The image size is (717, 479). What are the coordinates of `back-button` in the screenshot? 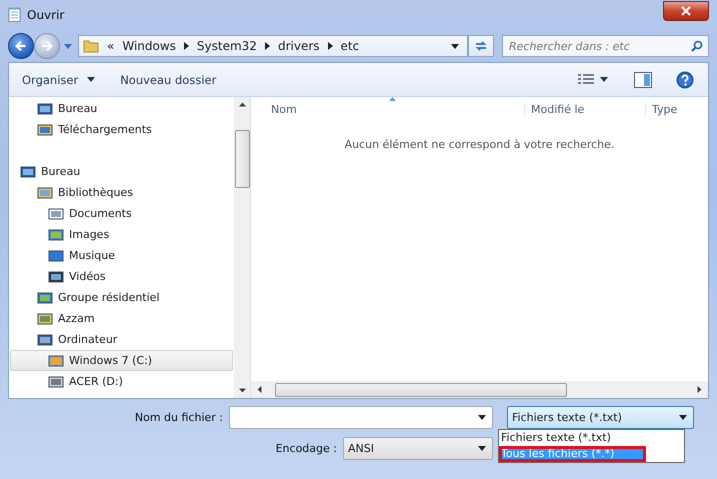 It's located at (21, 46).